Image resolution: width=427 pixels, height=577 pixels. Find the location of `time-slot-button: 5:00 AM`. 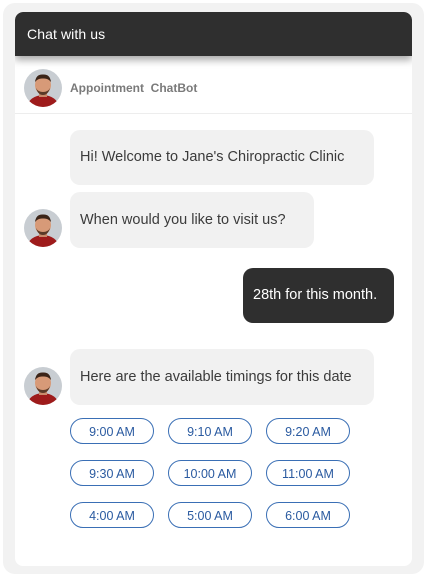

time-slot-button: 5:00 AM is located at coordinates (210, 515).